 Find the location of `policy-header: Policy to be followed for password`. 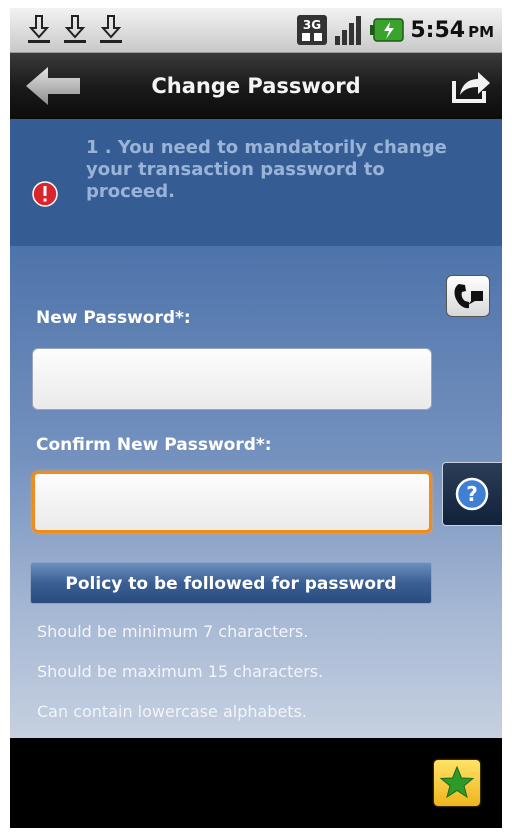

policy-header: Policy to be followed for password is located at coordinates (231, 583).